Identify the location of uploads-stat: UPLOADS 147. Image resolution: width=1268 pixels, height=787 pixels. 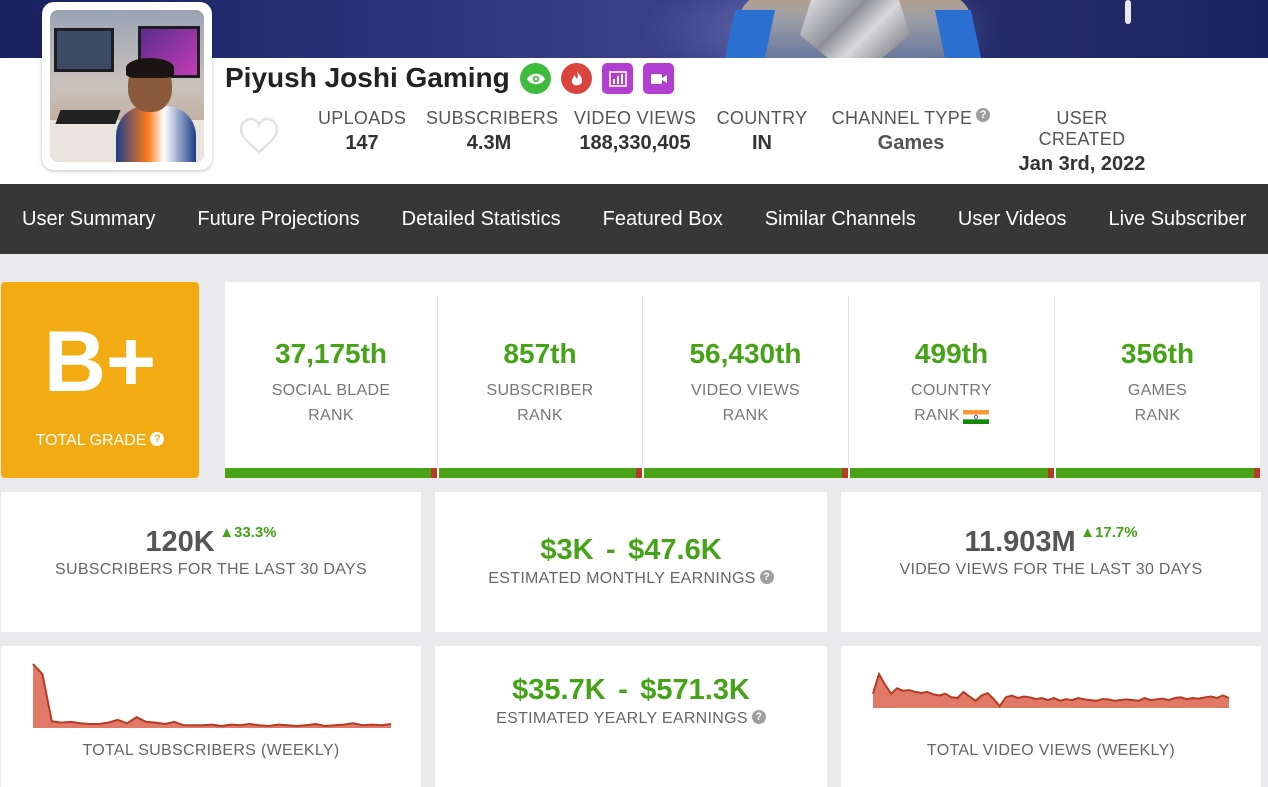
(362, 131).